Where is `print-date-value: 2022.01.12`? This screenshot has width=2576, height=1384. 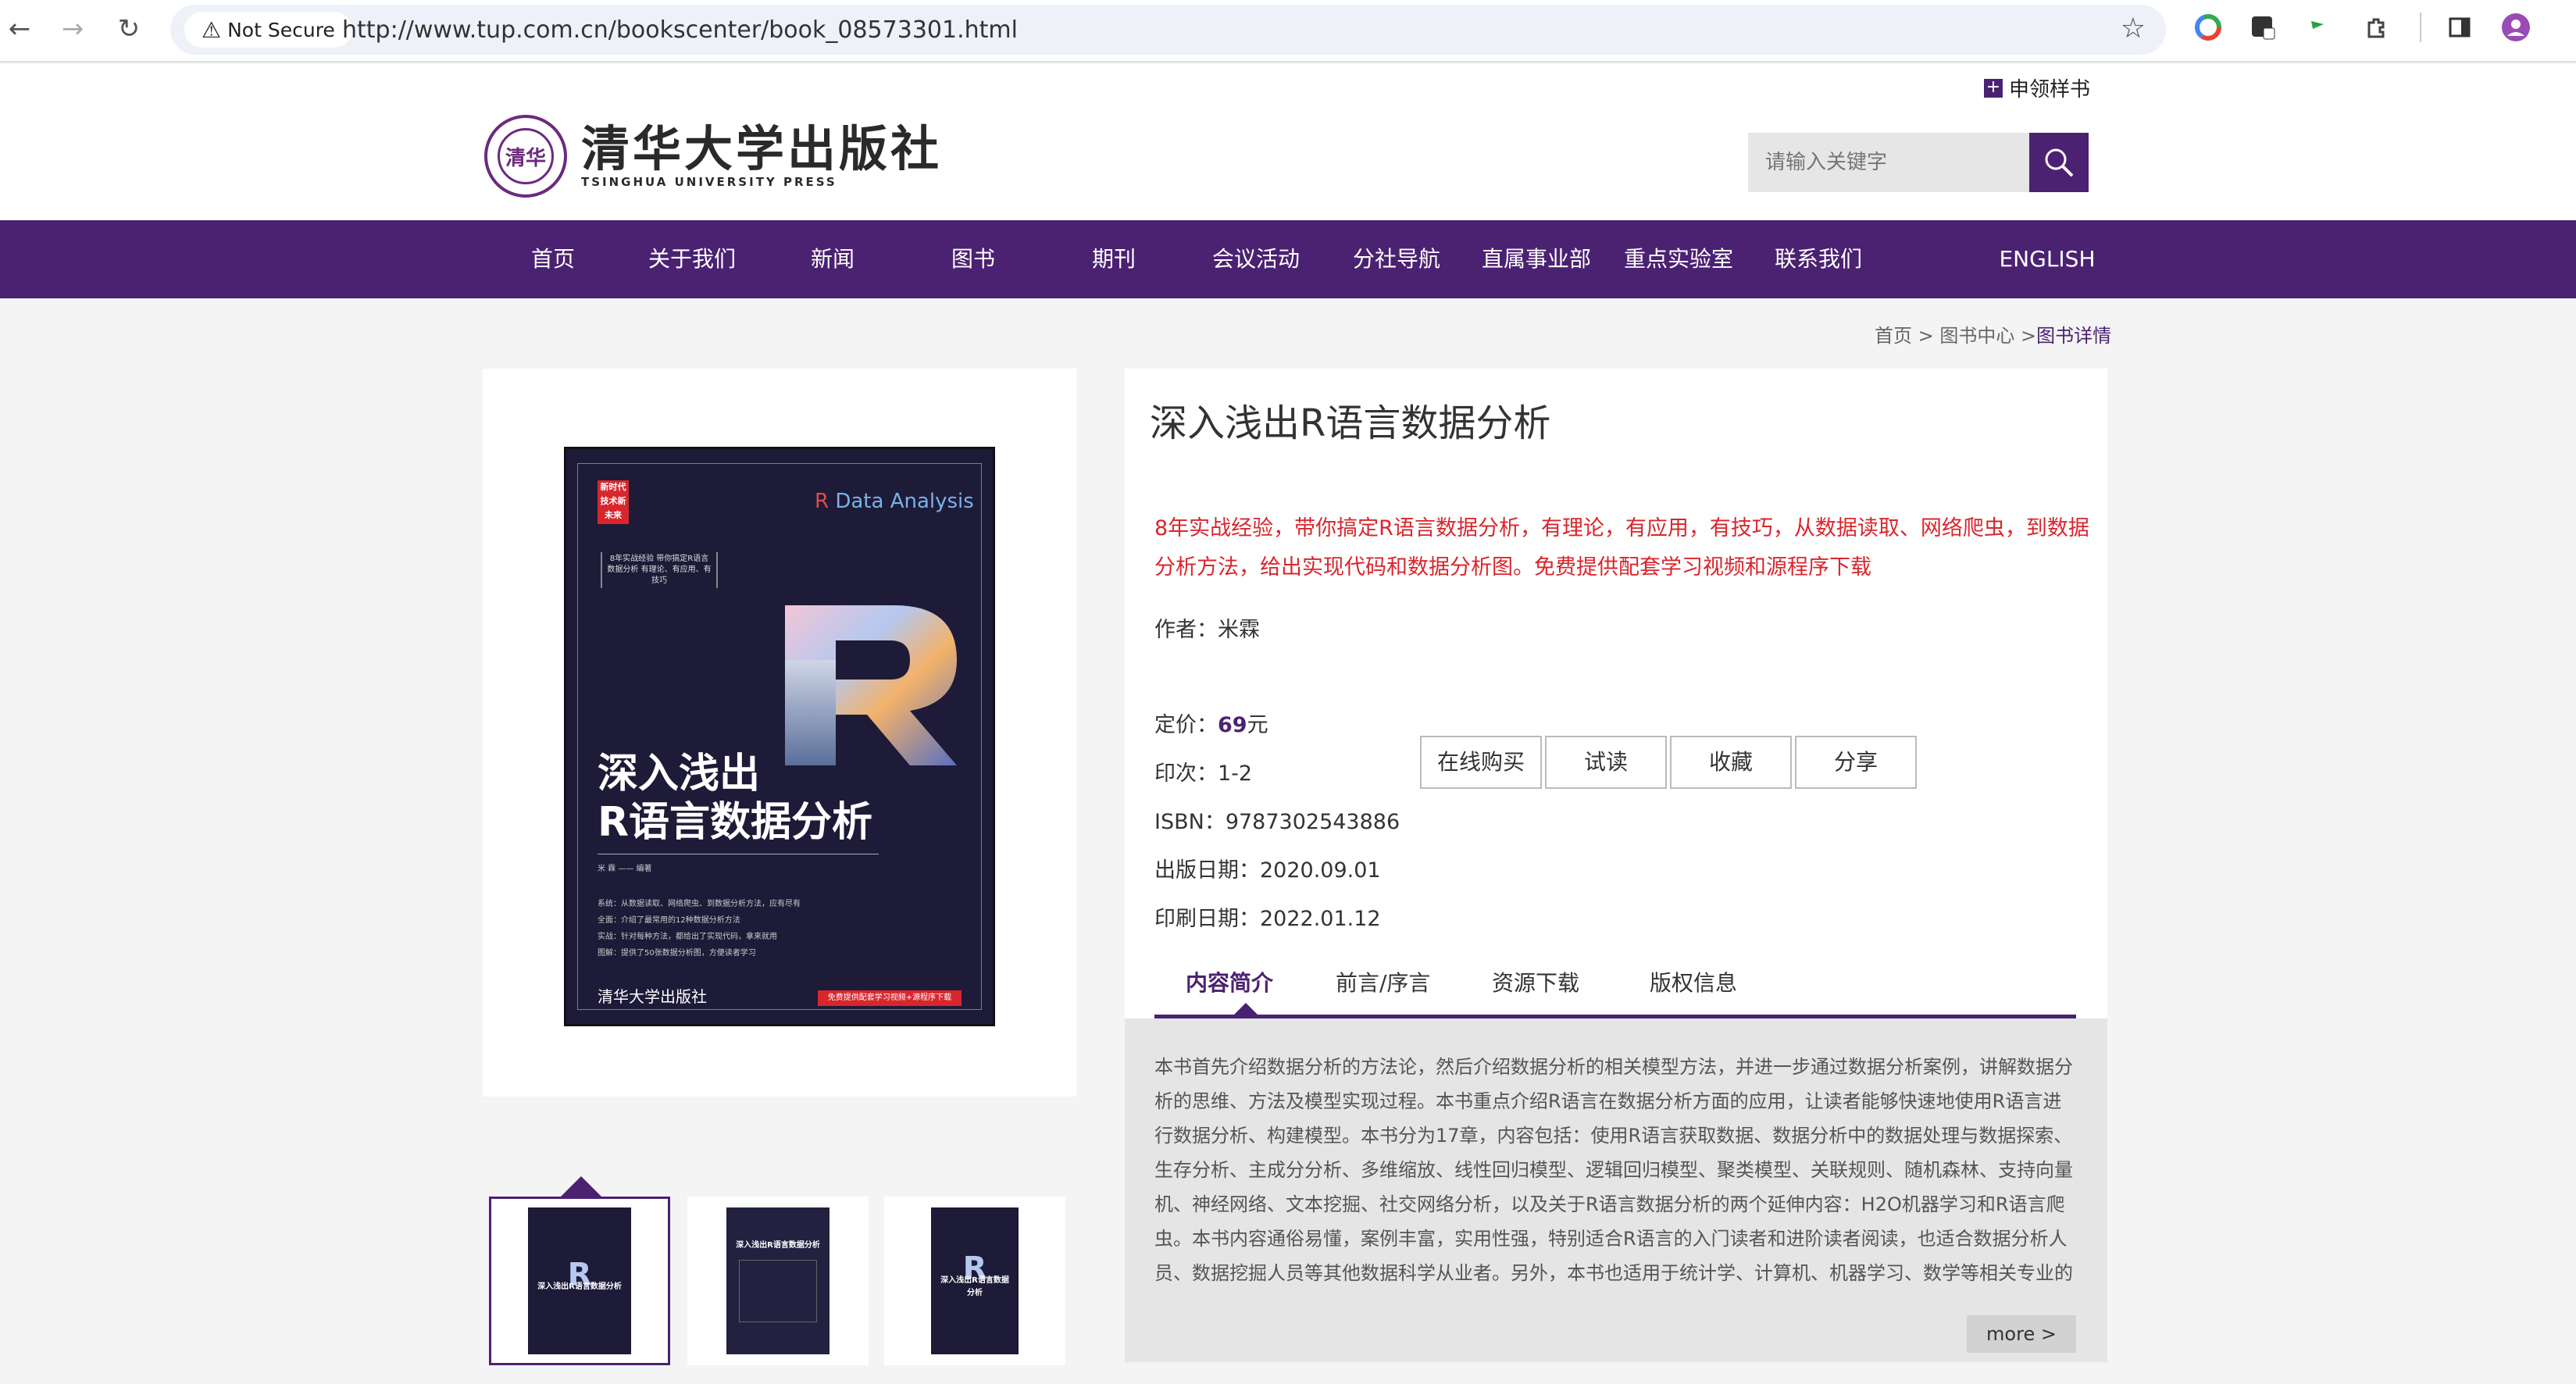 print-date-value: 2022.01.12 is located at coordinates (1320, 919).